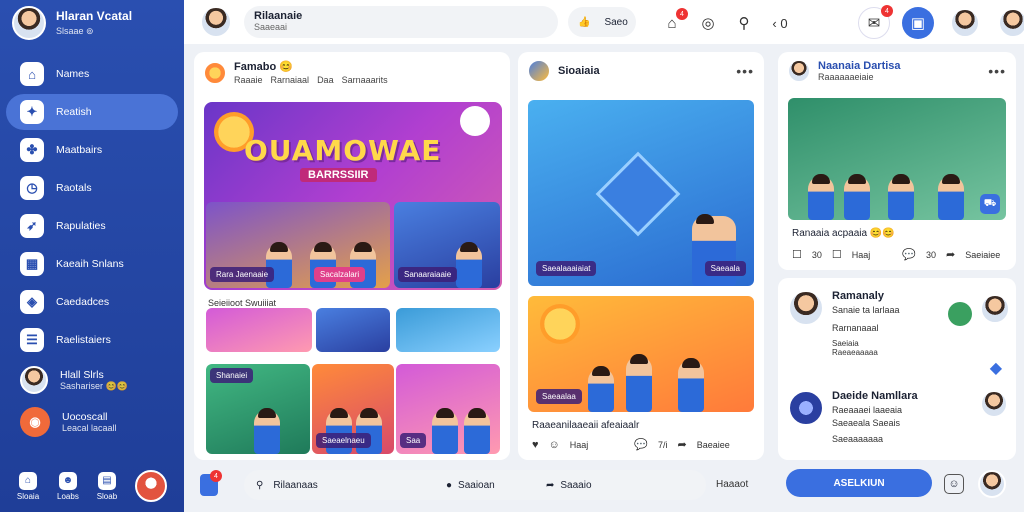  Describe the element at coordinates (72, 23) in the screenshot. I see `sidebar-profile: Hlaran Vcatal Slsaae ⊚` at that location.